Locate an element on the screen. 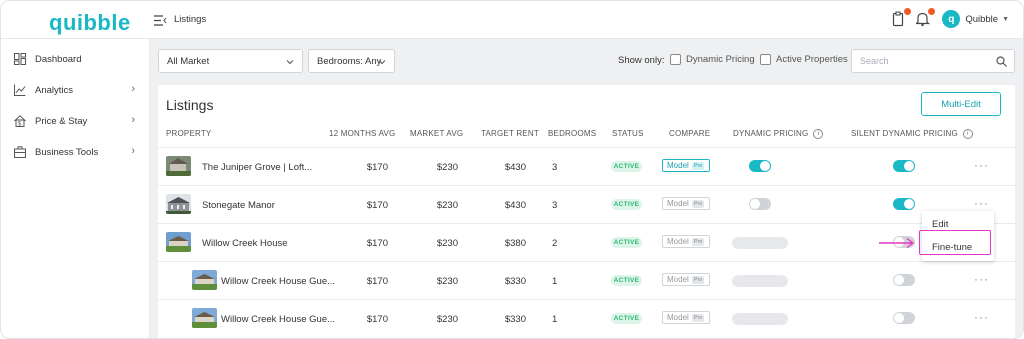 The height and width of the screenshot is (339, 1024). column-header-property: PROPERTY is located at coordinates (188, 133).